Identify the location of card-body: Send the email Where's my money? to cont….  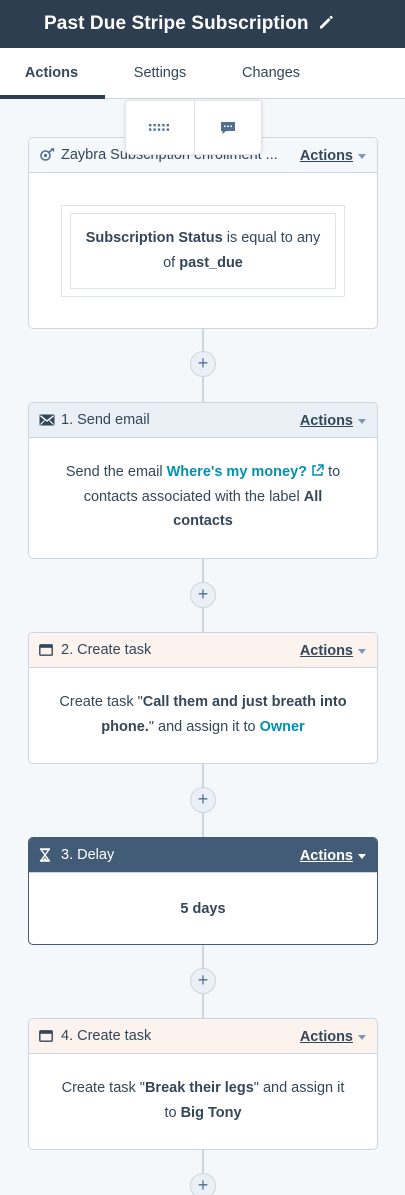
(203, 486).